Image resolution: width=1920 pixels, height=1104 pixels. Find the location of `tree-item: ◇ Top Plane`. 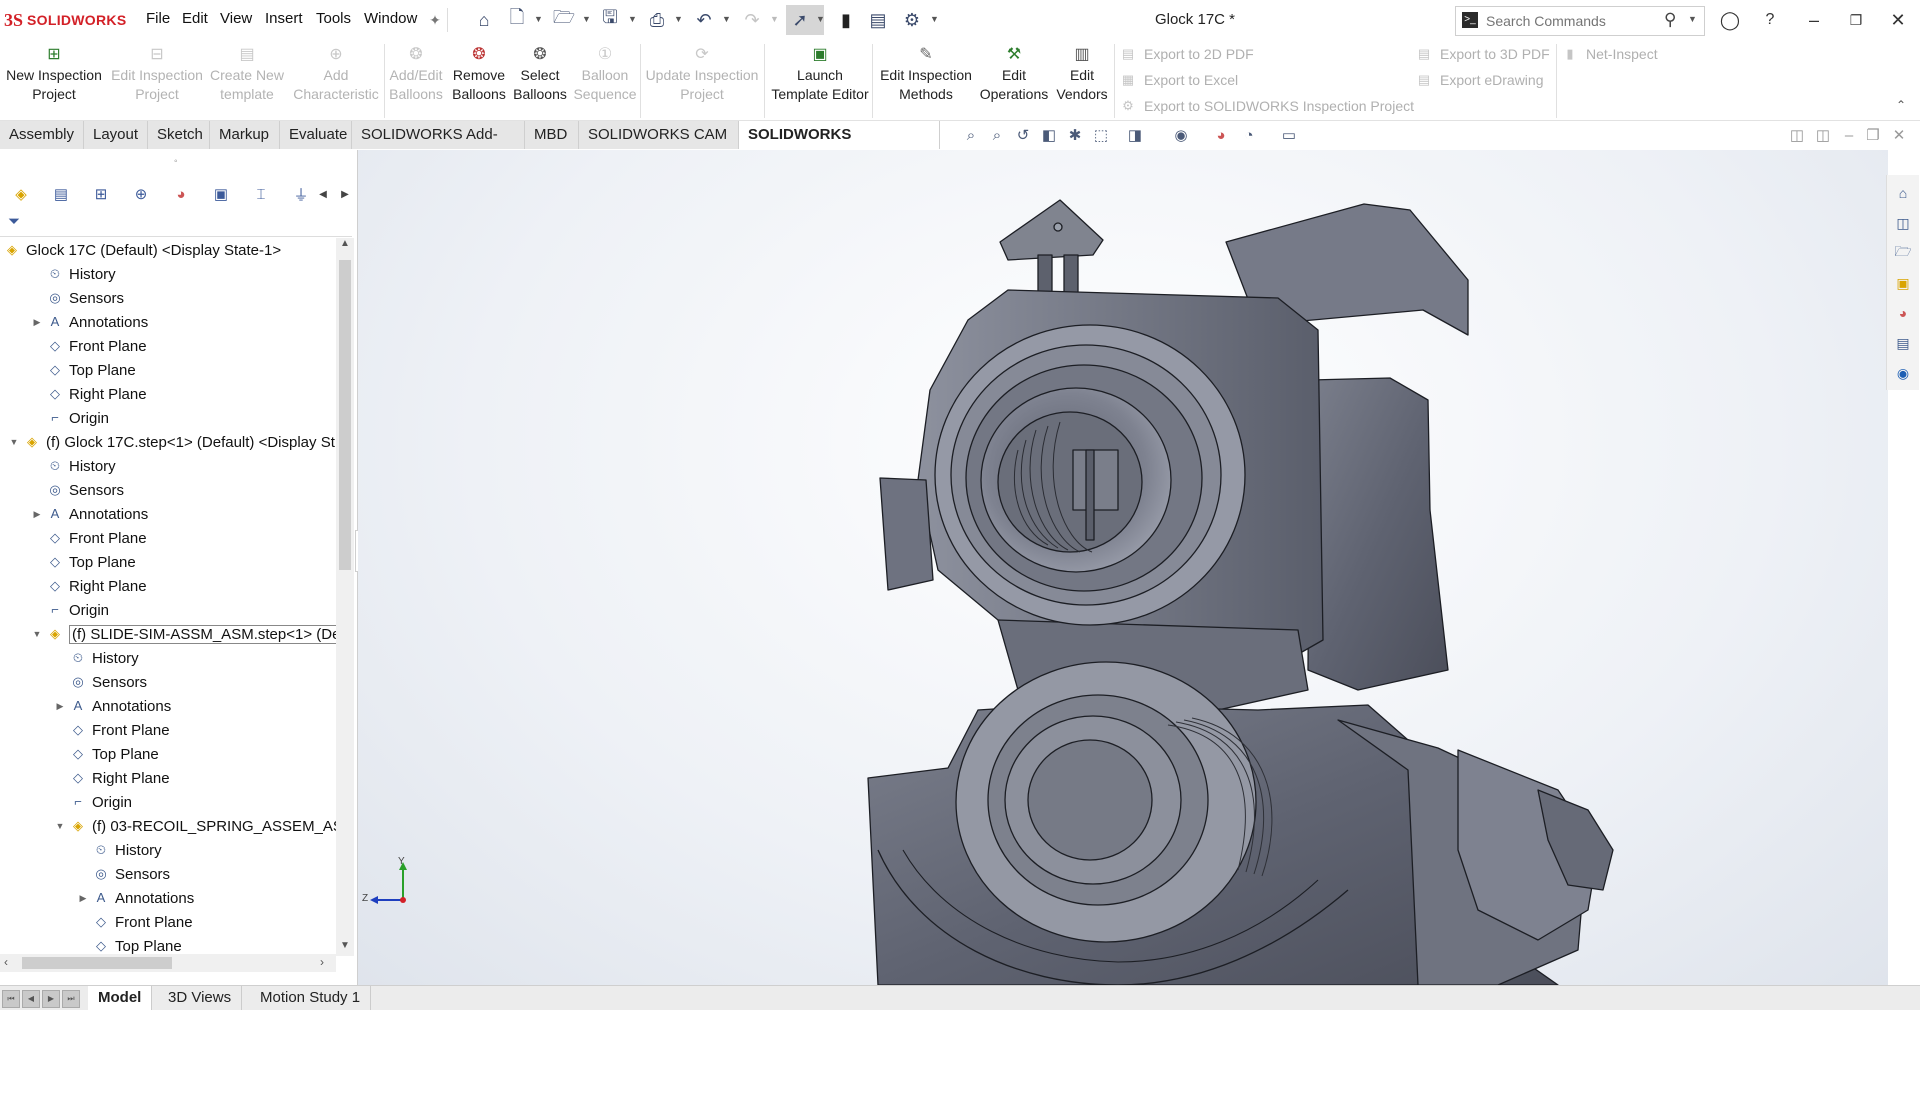

tree-item: ◇ Top Plane is located at coordinates (106, 754).